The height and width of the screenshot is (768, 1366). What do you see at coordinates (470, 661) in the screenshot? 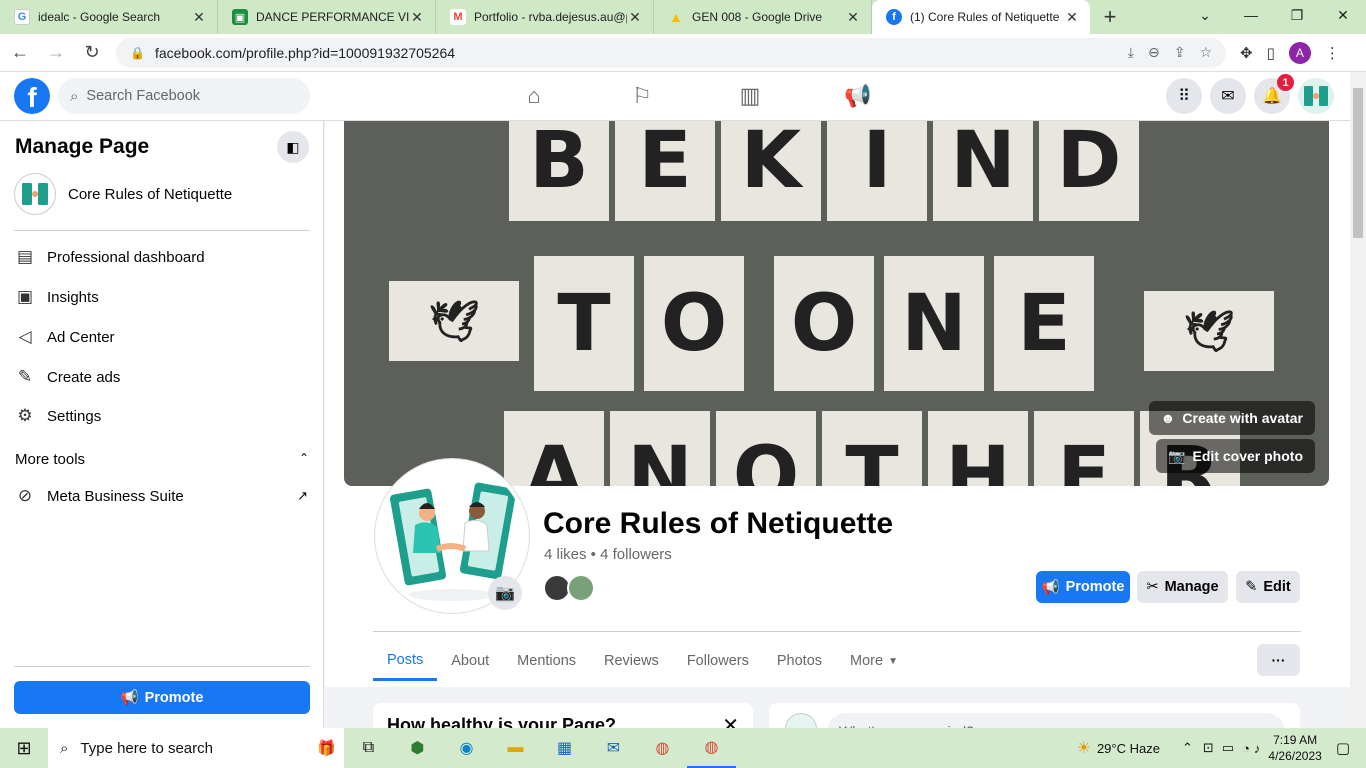
I see `tab-about: About` at bounding box center [470, 661].